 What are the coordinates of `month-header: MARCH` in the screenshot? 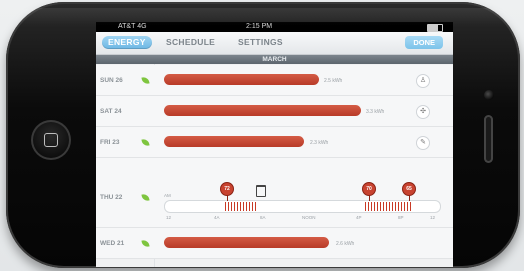 It's located at (274, 59).